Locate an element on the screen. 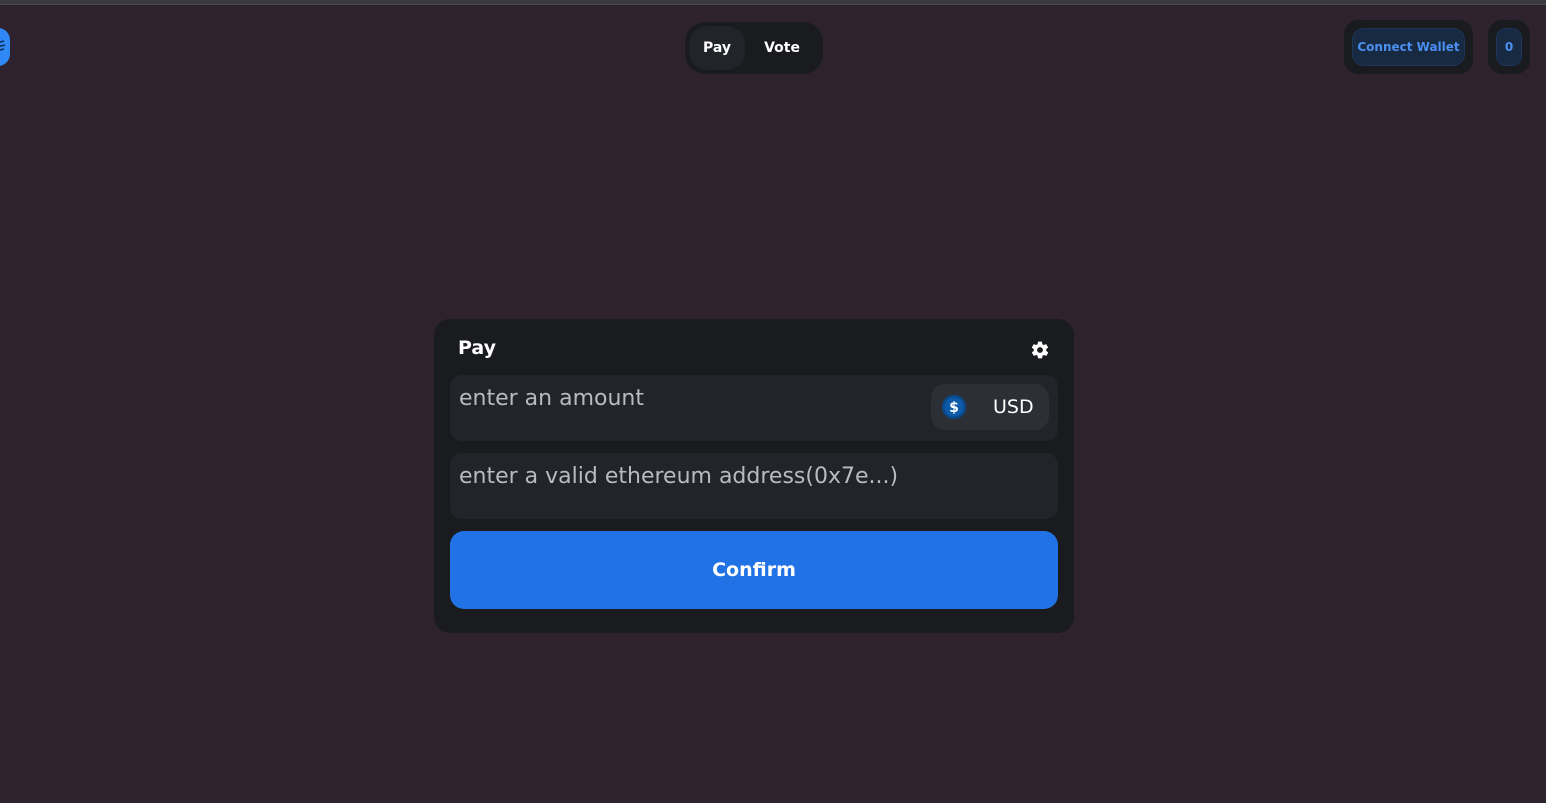  counter-button: 0 is located at coordinates (1509, 47).